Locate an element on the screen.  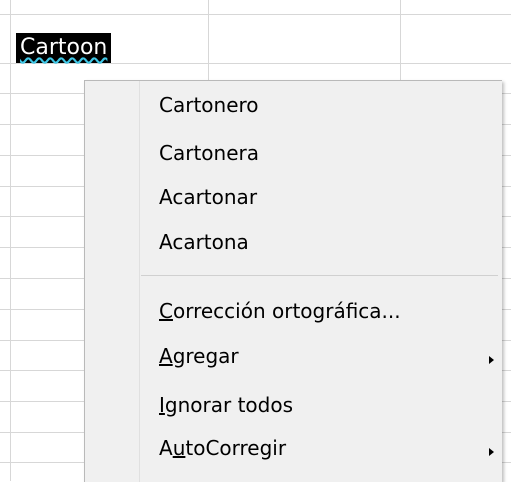
selected-cell-text: Cartoon is located at coordinates (64, 48).